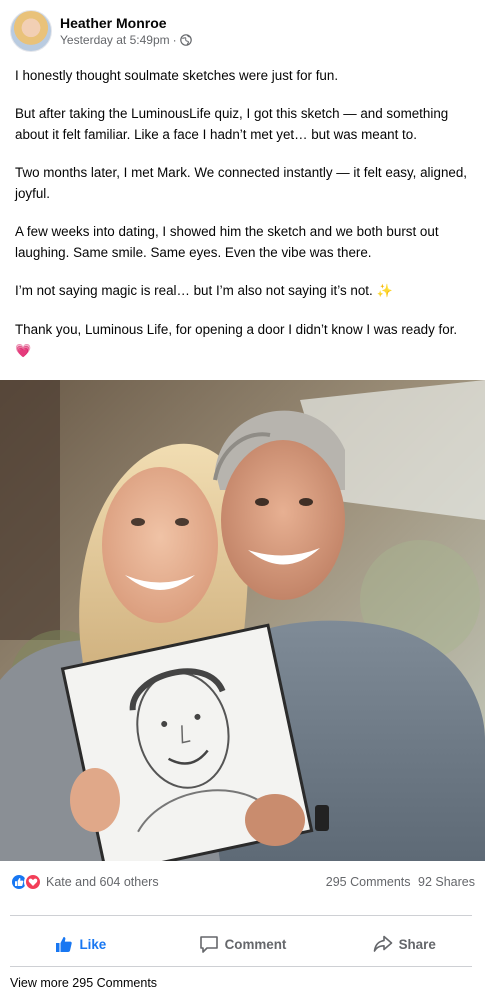 This screenshot has width=485, height=1000. I want to click on like-button: Like, so click(81, 944).